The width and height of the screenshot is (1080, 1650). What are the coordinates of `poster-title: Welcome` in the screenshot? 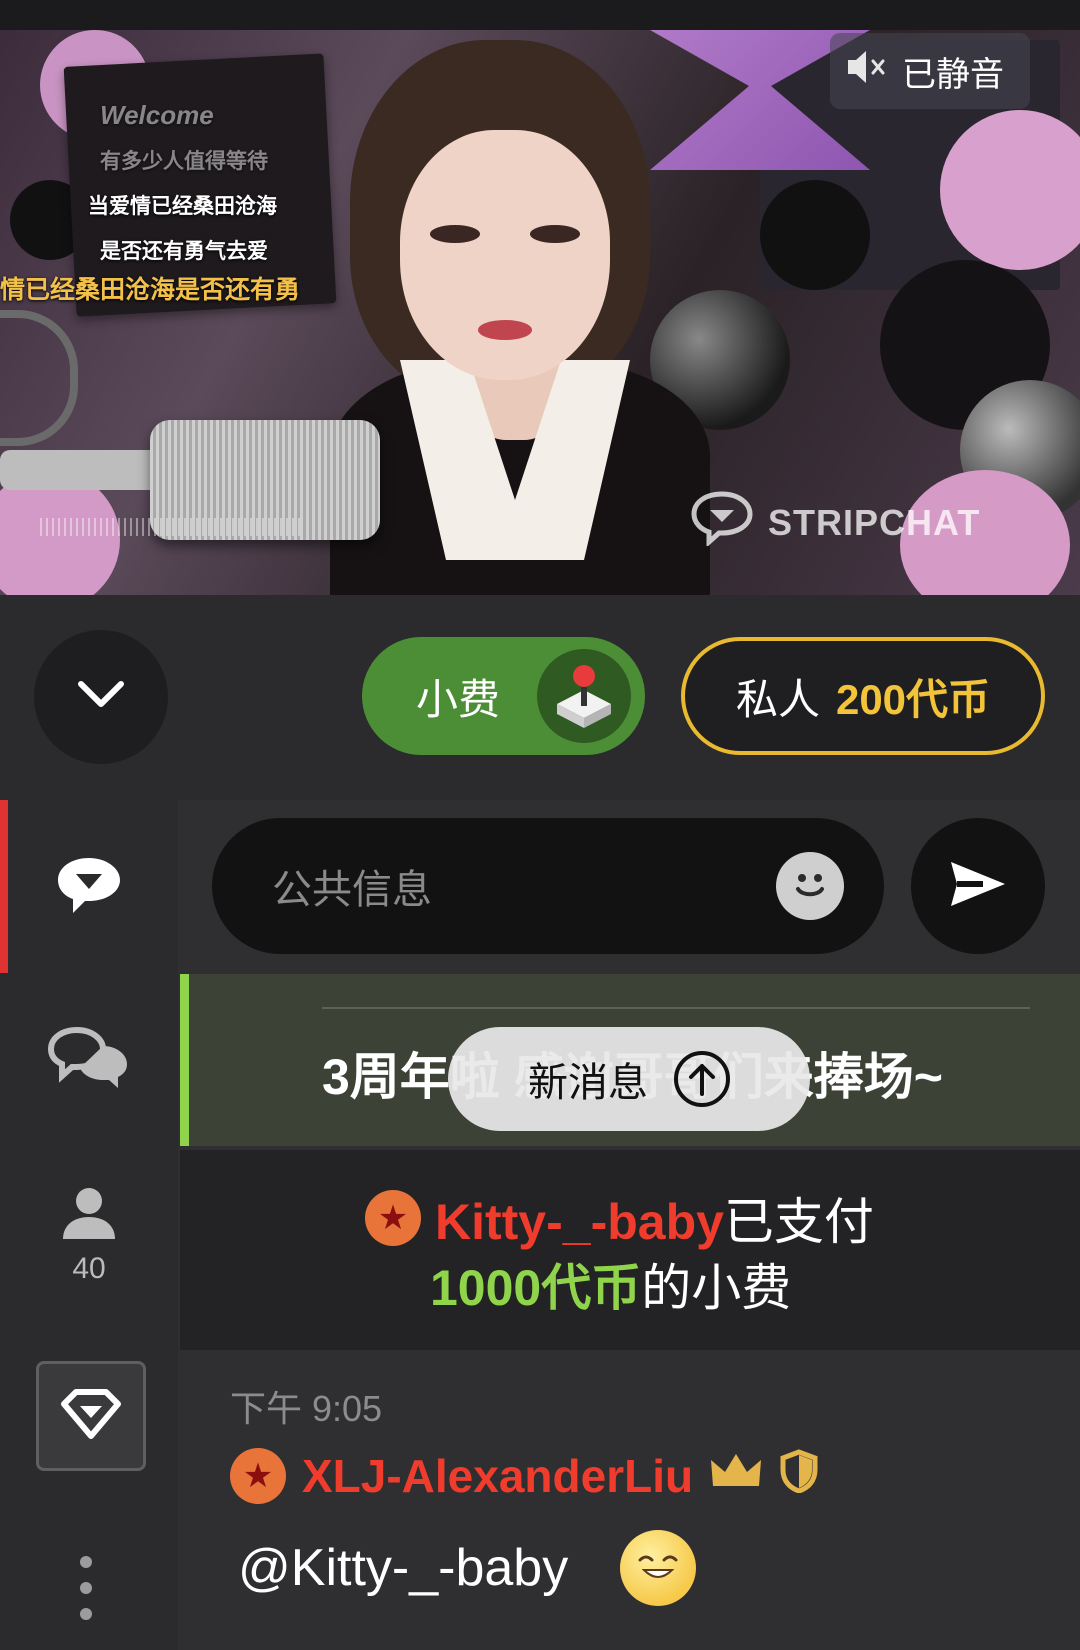 It's located at (157, 115).